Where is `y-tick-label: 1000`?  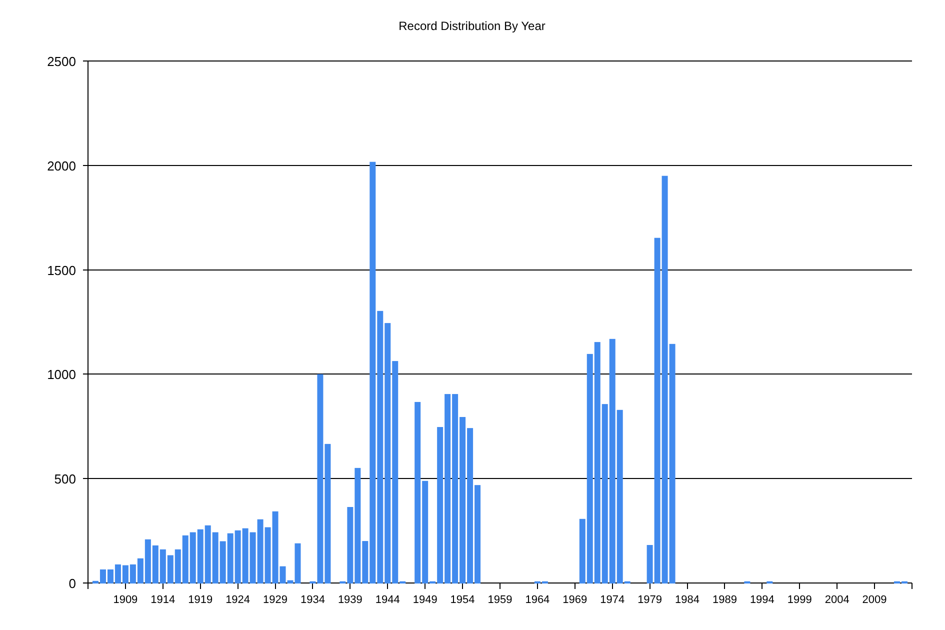 y-tick-label: 1000 is located at coordinates (61, 374).